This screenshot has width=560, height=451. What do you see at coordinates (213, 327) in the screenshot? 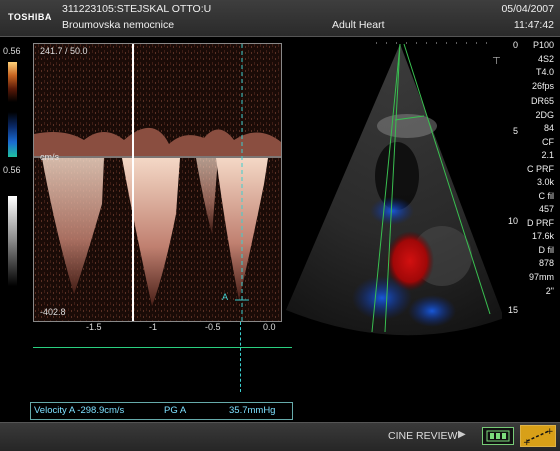
I see `time-tick: -0.5` at bounding box center [213, 327].